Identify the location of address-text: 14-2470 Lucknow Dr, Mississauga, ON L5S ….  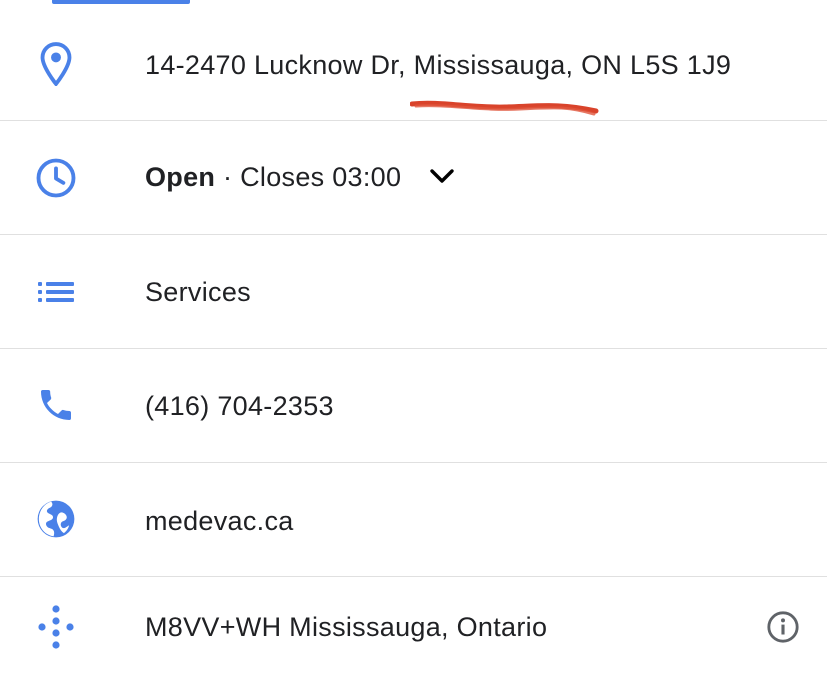
(438, 65).